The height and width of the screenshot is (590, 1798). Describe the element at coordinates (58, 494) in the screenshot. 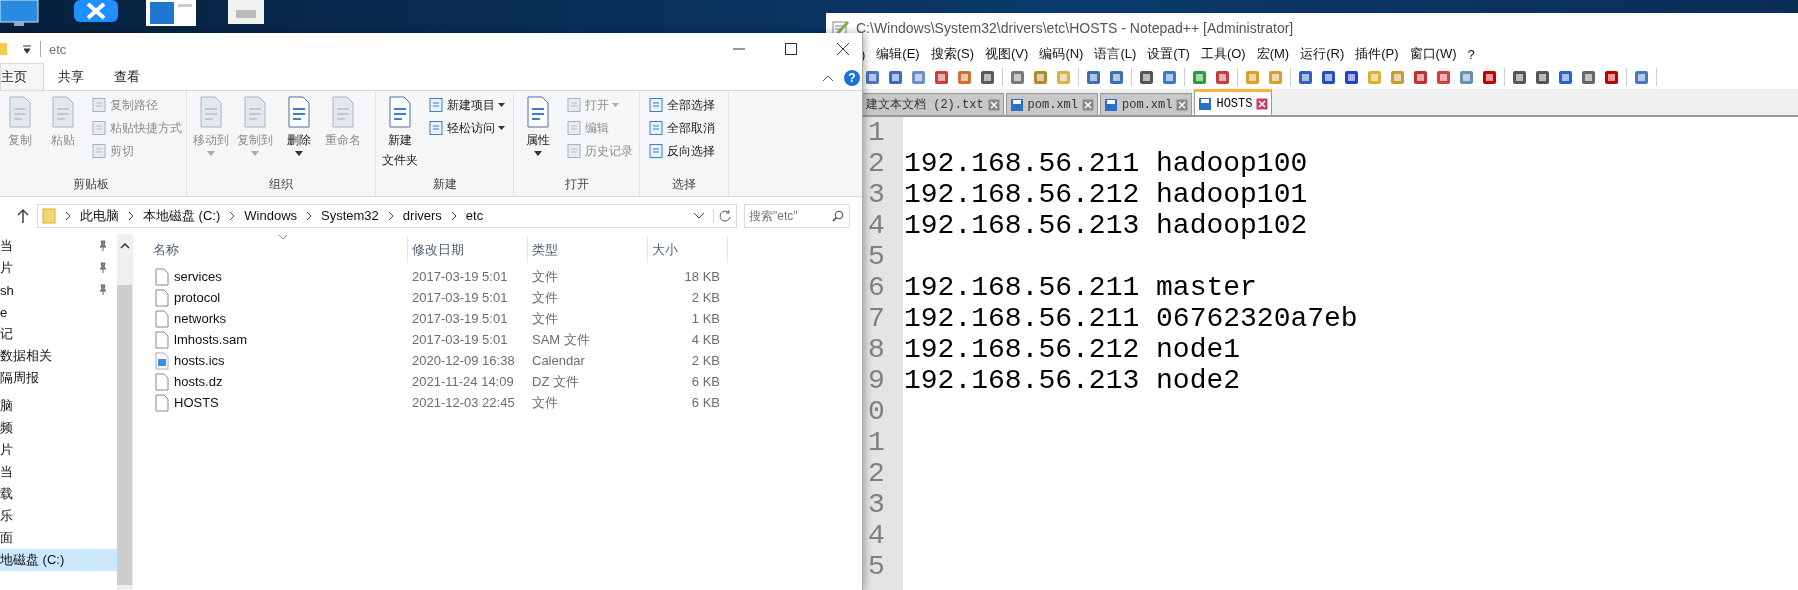

I see `nav-item: 载` at that location.